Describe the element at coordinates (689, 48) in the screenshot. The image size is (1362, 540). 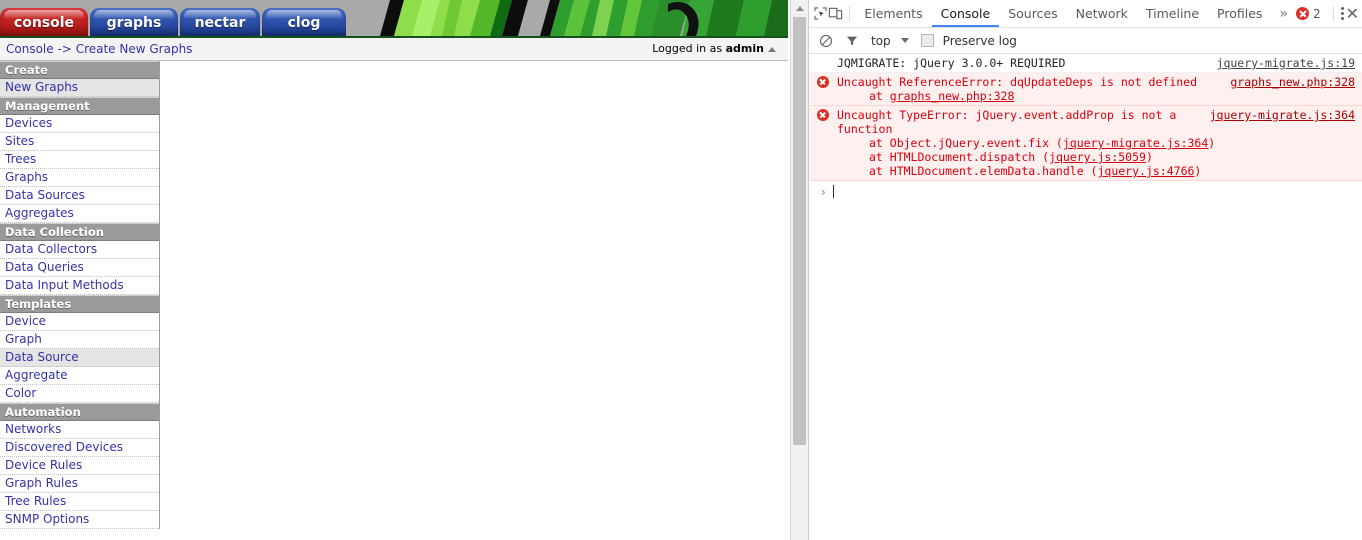
I see `login-status-text: Logged in as` at that location.